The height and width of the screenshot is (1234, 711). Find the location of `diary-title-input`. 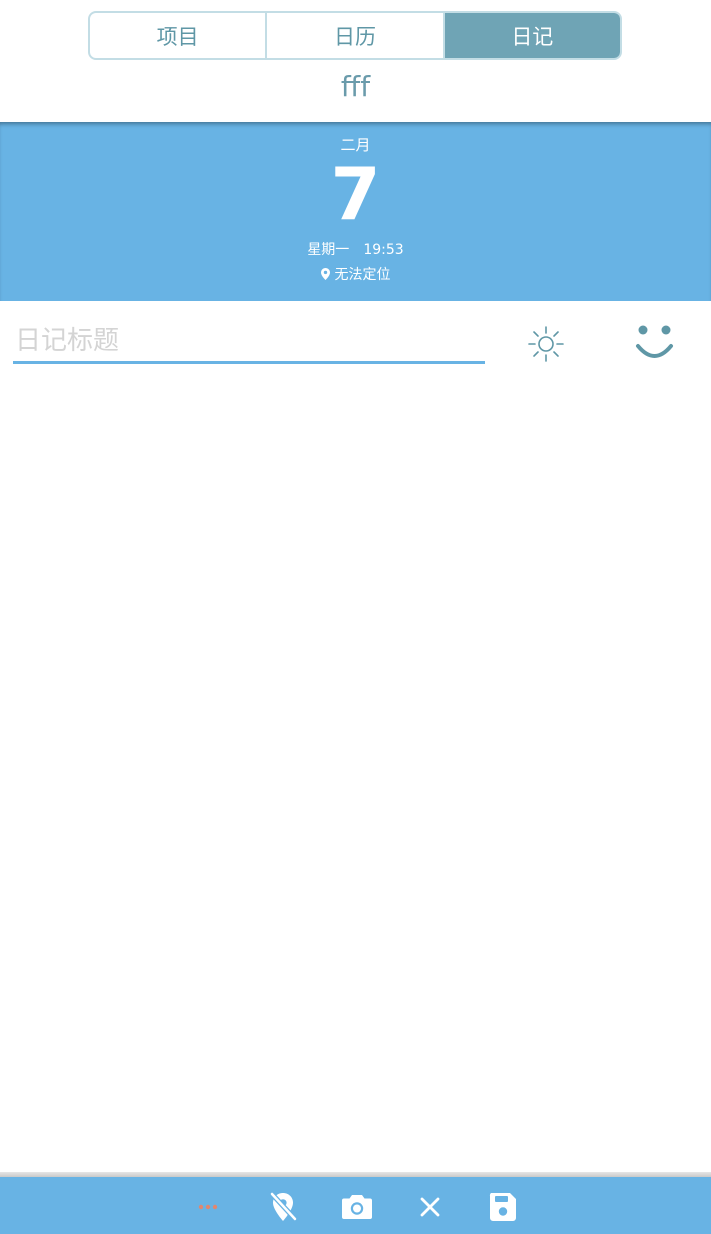

diary-title-input is located at coordinates (249, 342).